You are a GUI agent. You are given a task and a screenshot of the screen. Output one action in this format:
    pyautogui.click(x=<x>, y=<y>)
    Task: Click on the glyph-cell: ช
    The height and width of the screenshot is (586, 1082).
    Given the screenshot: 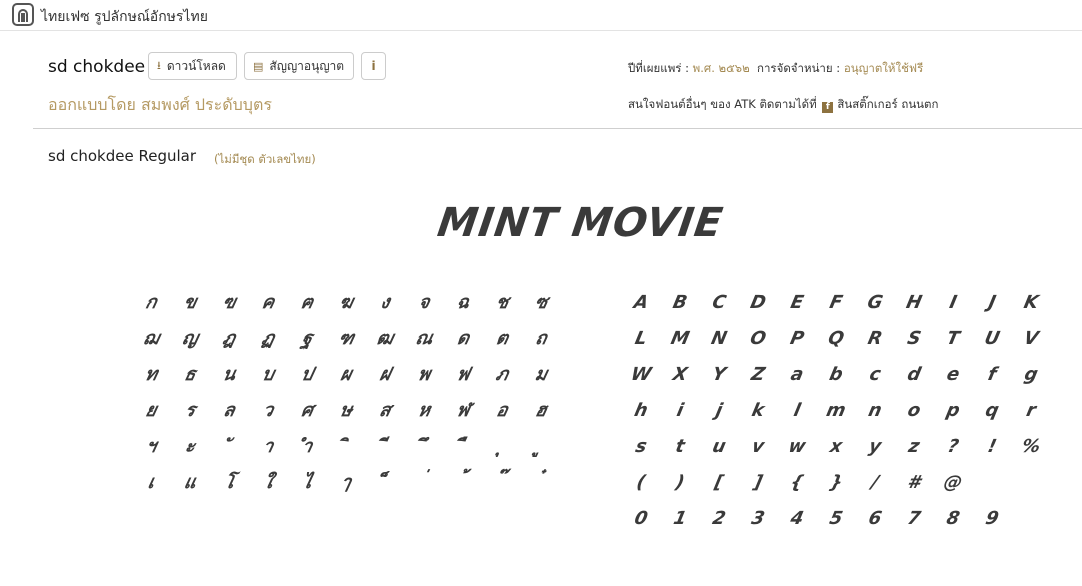 What is the action you would take?
    pyautogui.click(x=502, y=302)
    